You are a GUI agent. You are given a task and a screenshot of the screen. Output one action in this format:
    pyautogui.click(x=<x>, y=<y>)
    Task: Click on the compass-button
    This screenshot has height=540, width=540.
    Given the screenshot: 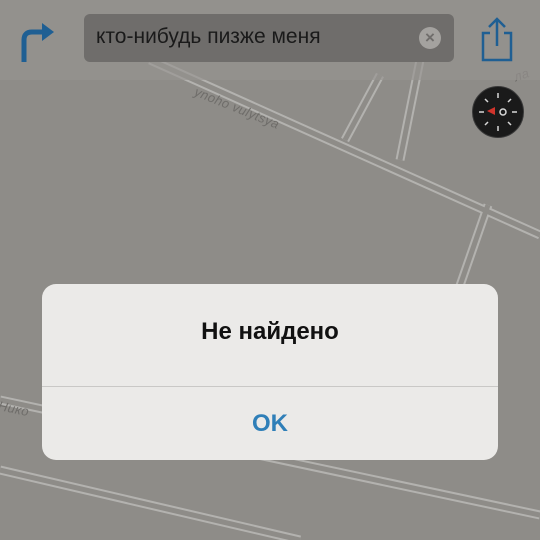 What is the action you would take?
    pyautogui.click(x=498, y=112)
    